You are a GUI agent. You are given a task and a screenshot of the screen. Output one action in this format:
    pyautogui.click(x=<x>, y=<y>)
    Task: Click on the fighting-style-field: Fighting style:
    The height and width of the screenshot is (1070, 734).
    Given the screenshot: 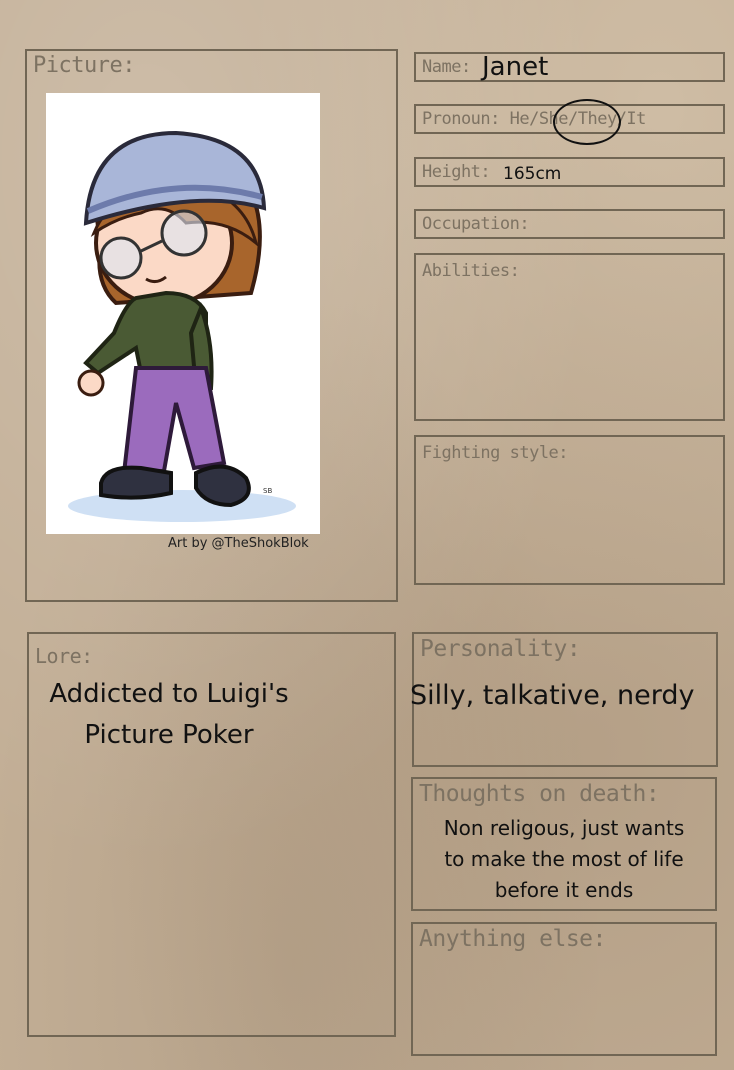 What is the action you would take?
    pyautogui.click(x=569, y=510)
    